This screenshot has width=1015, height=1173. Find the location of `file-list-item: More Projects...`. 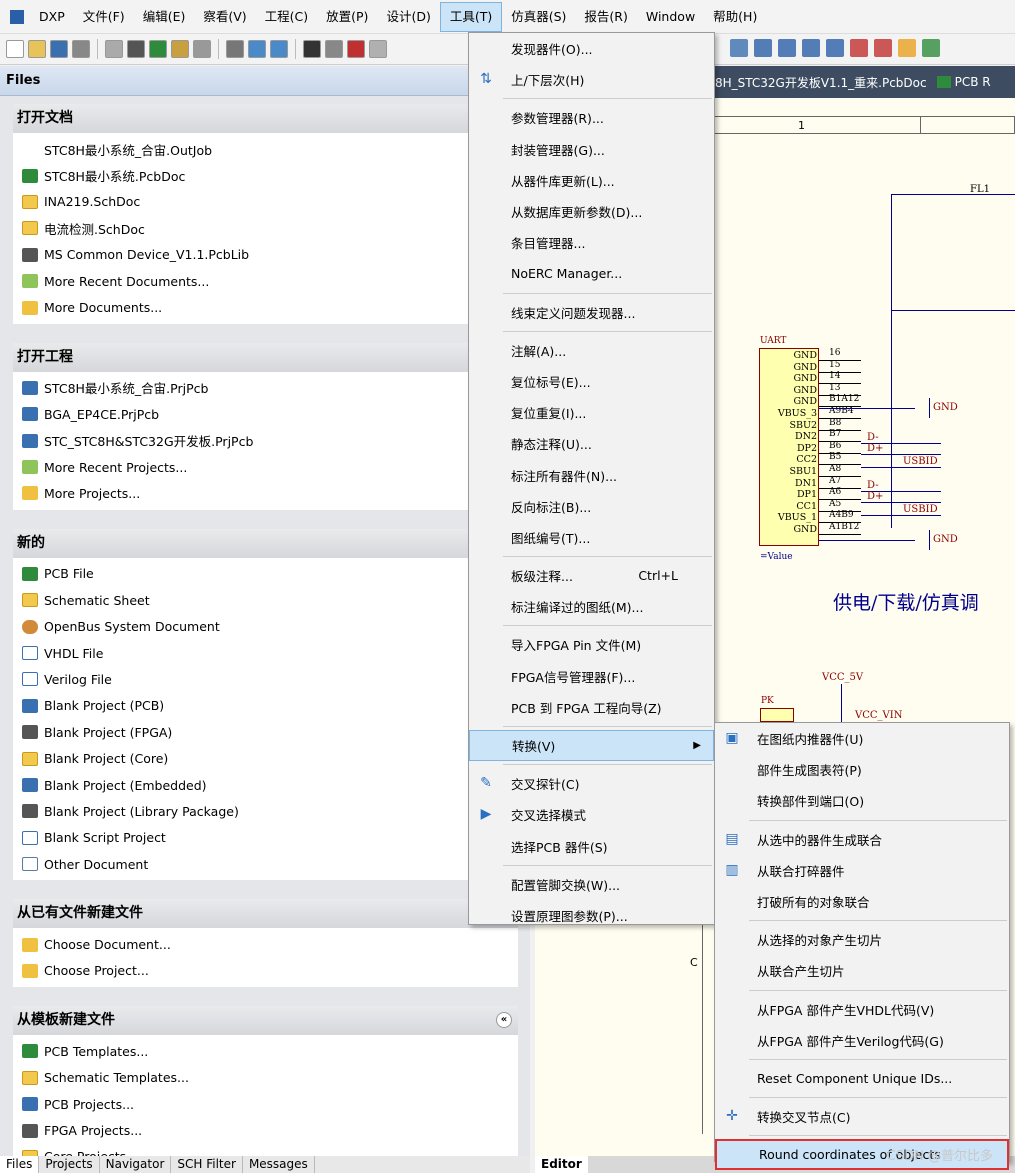

file-list-item: More Projects... is located at coordinates (265, 493).